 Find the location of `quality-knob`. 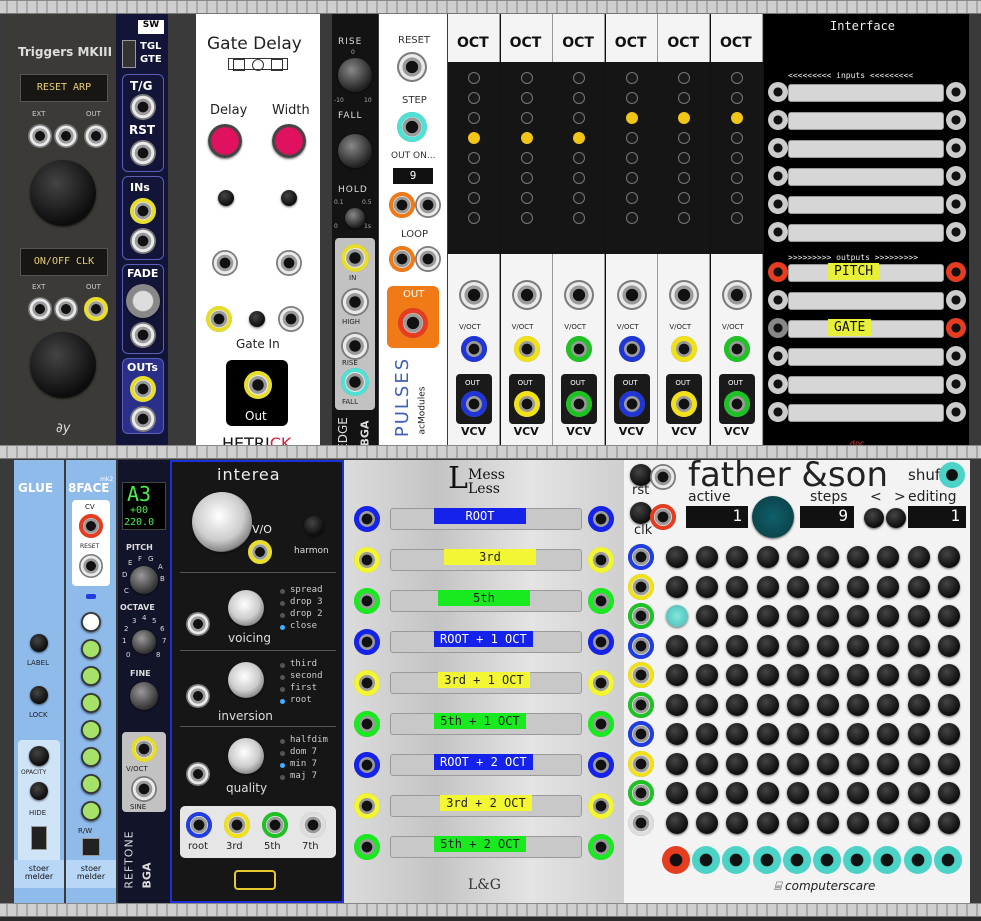

quality-knob is located at coordinates (246, 756).